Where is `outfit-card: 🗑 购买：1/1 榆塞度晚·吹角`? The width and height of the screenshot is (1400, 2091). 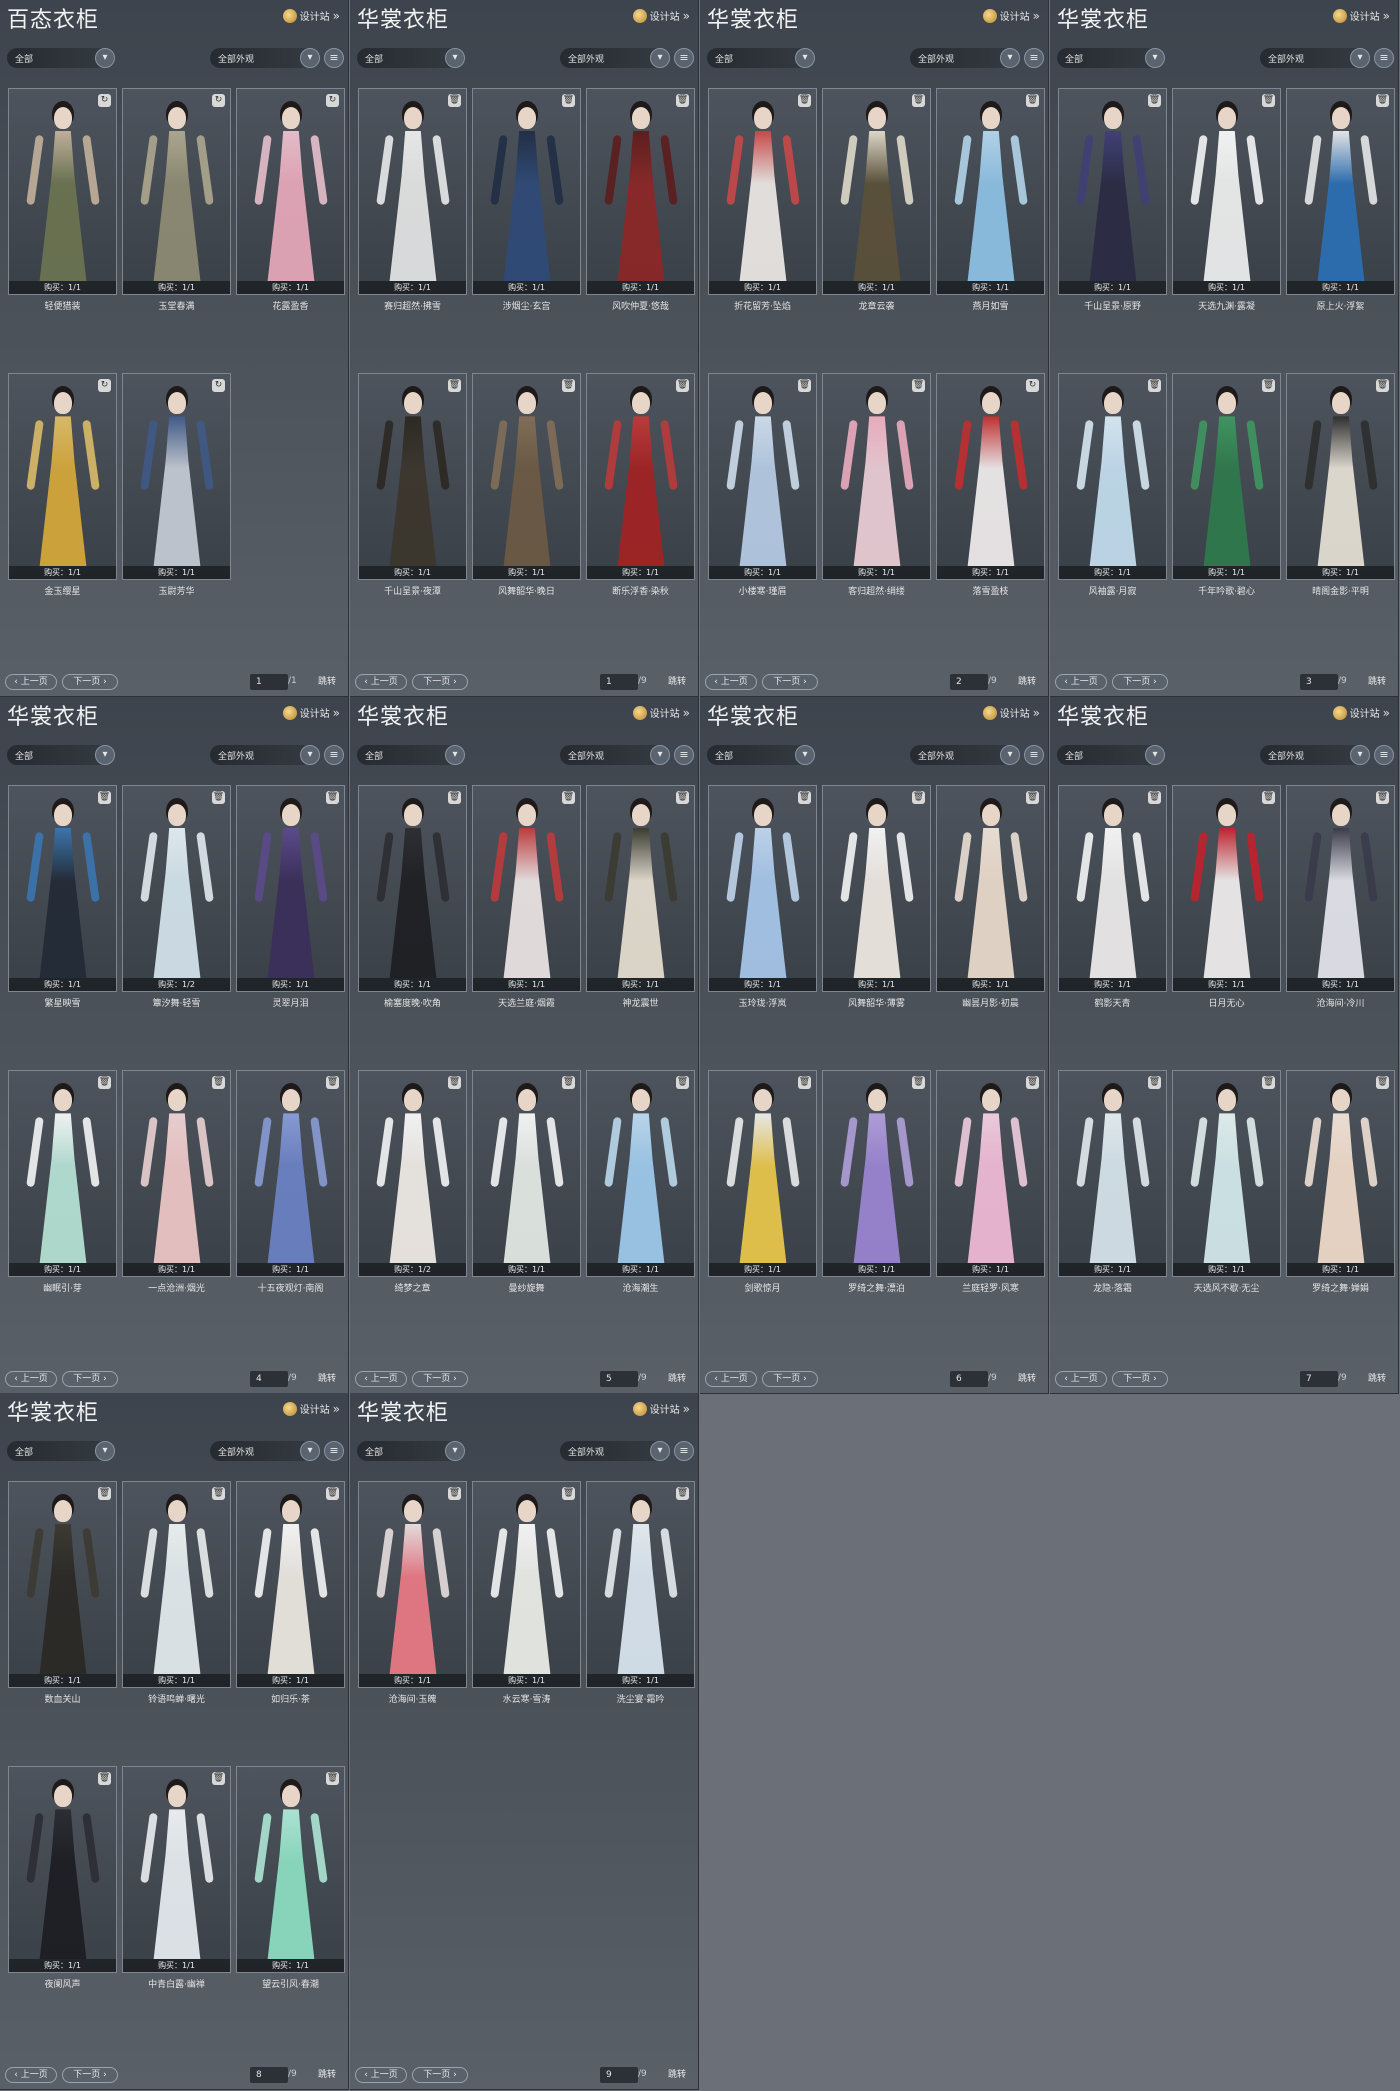
outfit-card: 🗑 购买：1/1 榆塞度晚·吹角 is located at coordinates (412, 899).